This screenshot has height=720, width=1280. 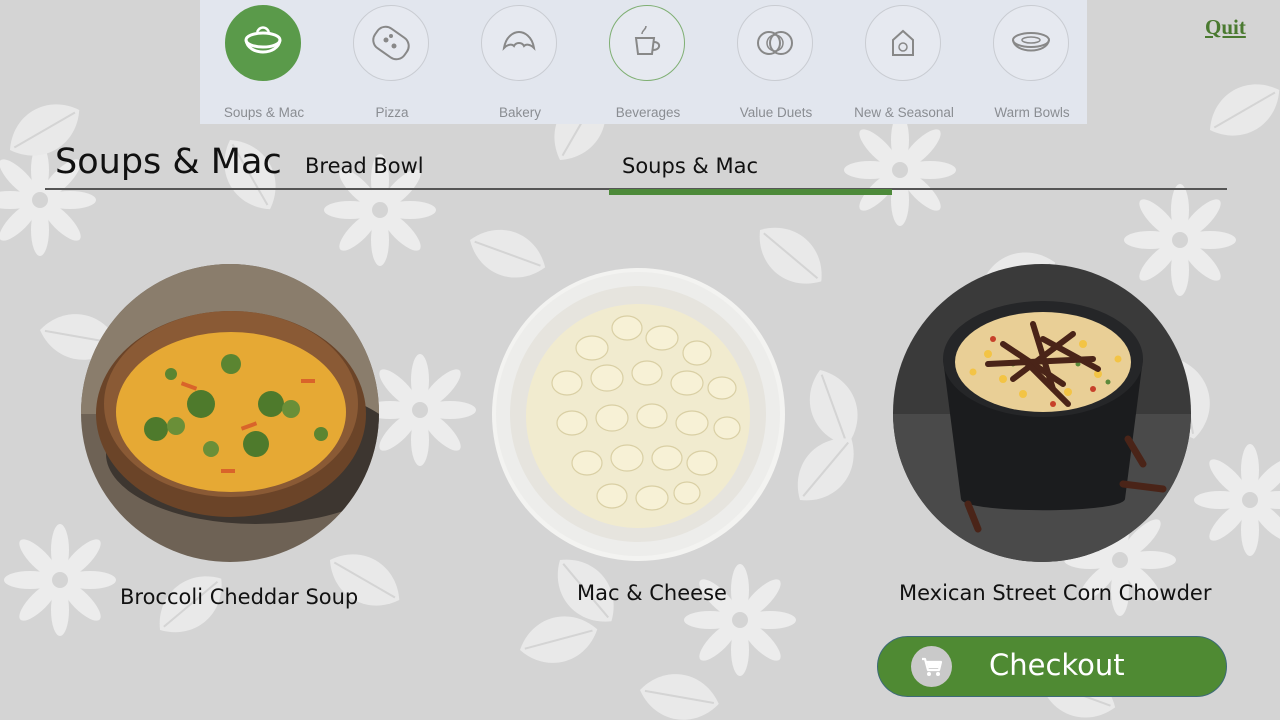 I want to click on category-label: Warm Bowls, so click(x=1032, y=112).